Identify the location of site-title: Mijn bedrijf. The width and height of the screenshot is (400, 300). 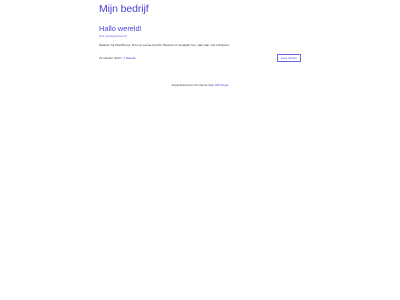
(124, 9).